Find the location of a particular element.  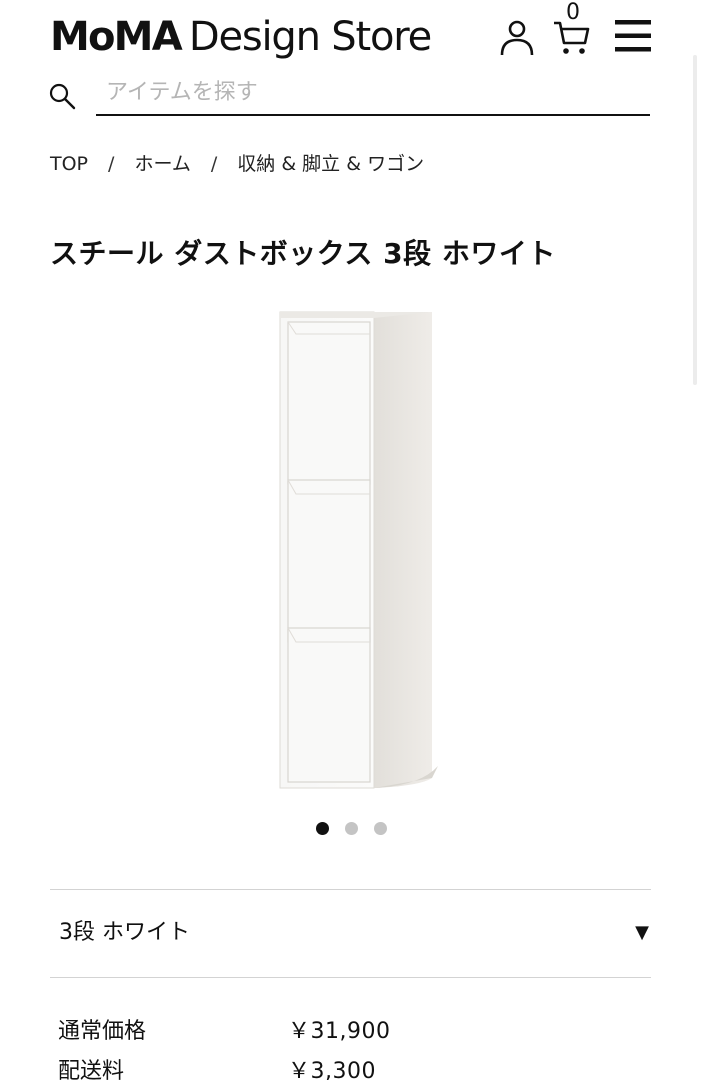

divider is located at coordinates (350, 977).